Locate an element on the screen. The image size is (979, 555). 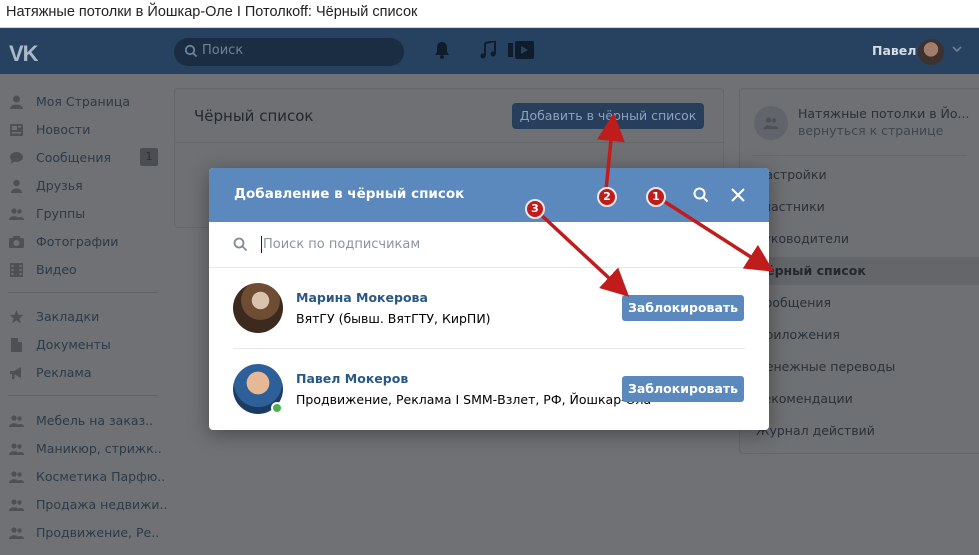
group-avatar is located at coordinates (771, 123).